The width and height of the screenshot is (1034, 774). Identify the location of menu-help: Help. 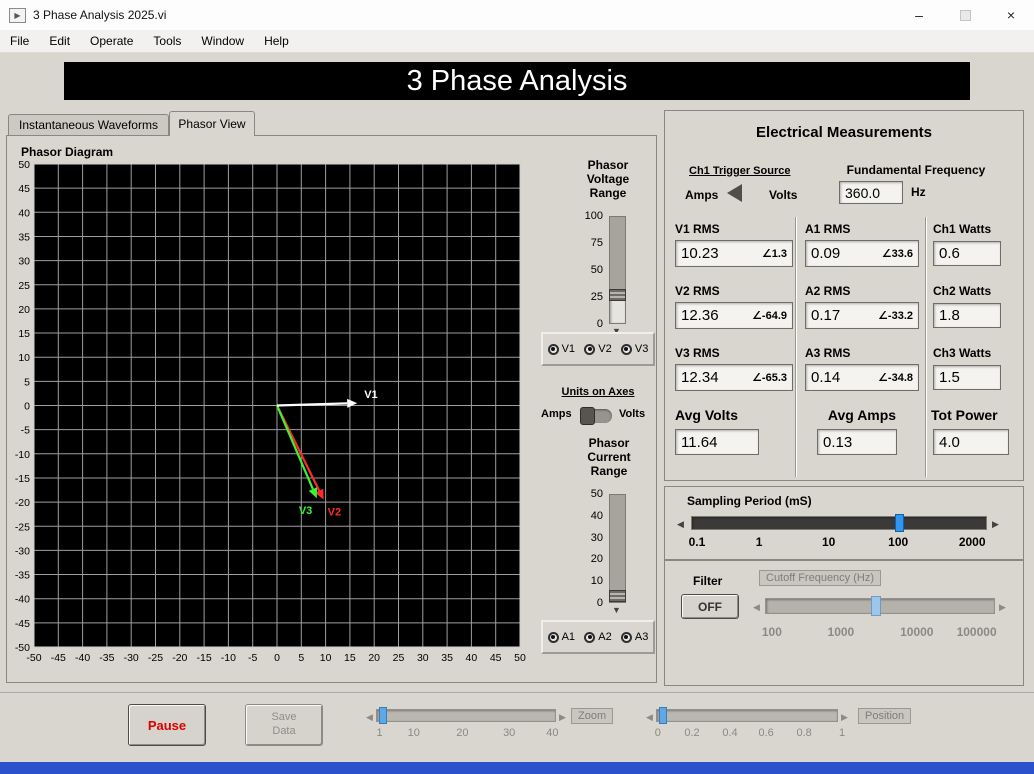
(276, 41).